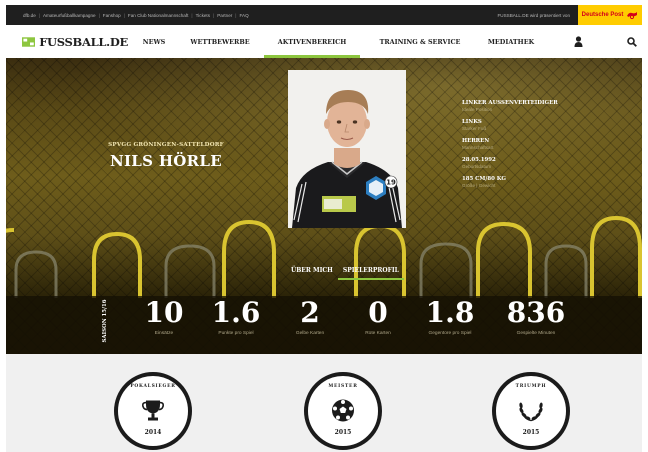 This screenshot has height=452, width=648. Describe the element at coordinates (632, 15) in the screenshot. I see `post-horn-icon` at that location.